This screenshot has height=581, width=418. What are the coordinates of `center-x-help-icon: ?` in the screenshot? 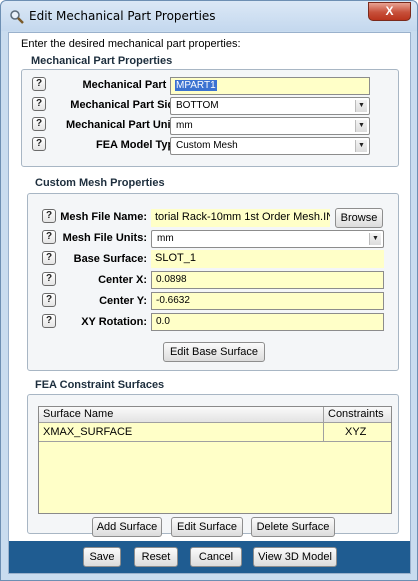 It's located at (49, 279).